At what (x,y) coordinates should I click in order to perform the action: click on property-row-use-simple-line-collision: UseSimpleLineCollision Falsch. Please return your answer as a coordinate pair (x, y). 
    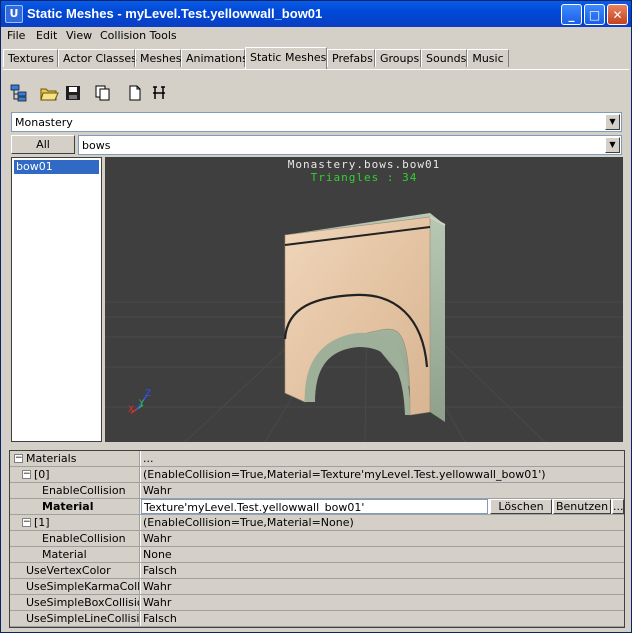
    Looking at the image, I should click on (317, 619).